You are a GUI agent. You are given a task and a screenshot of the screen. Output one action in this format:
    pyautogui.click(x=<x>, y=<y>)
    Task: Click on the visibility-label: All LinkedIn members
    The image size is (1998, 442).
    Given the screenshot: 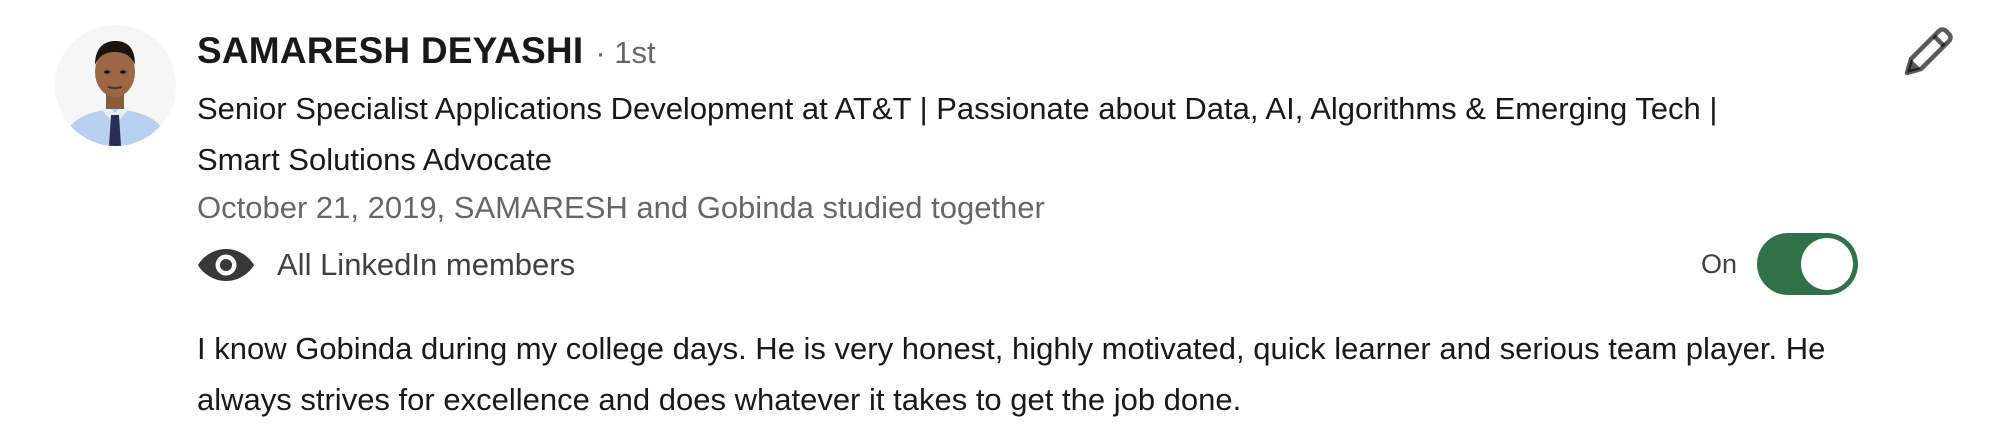 What is the action you would take?
    pyautogui.click(x=426, y=264)
    